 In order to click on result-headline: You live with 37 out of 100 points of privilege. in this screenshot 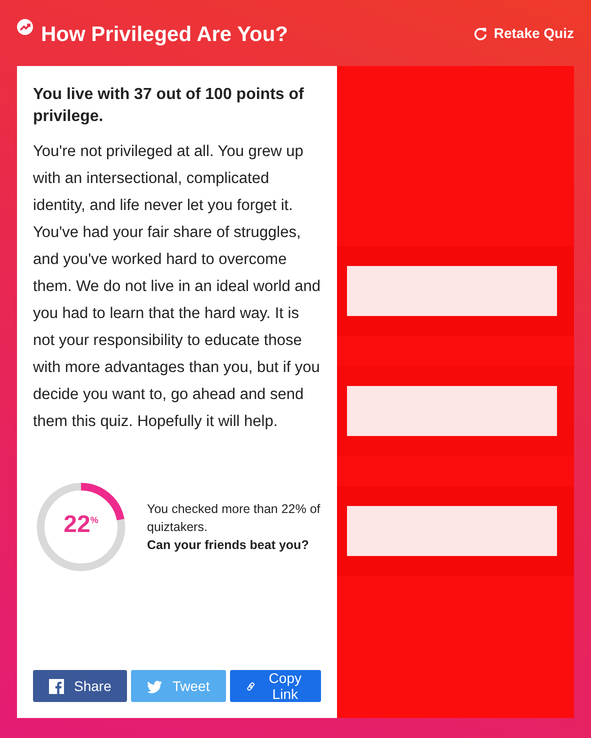, I will do `click(169, 106)`.